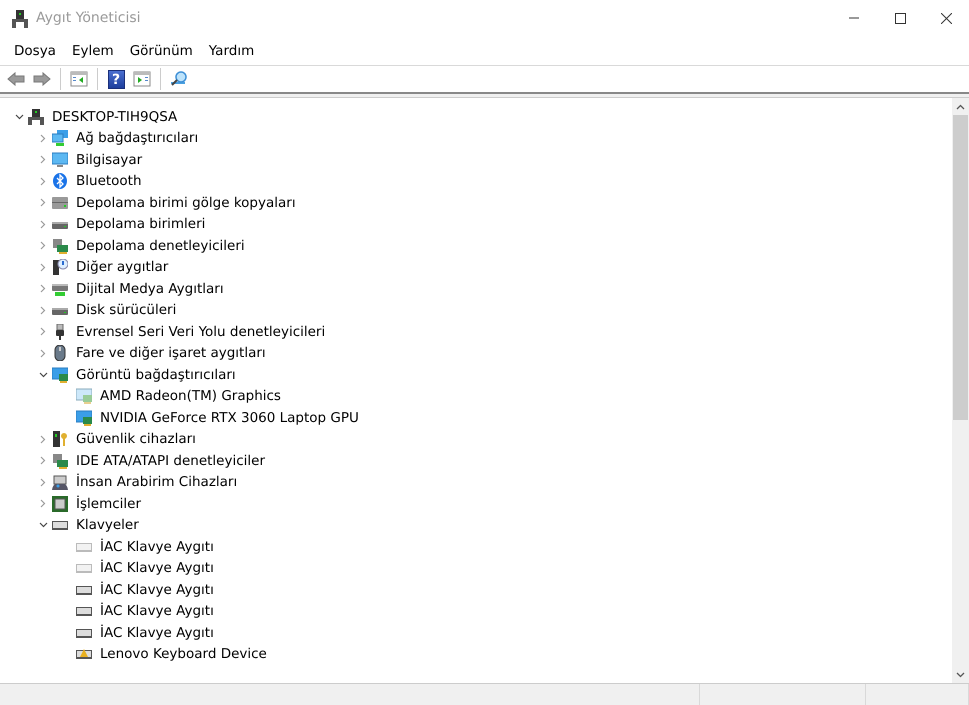 The width and height of the screenshot is (969, 705). I want to click on input-device-icon, so click(60, 482).